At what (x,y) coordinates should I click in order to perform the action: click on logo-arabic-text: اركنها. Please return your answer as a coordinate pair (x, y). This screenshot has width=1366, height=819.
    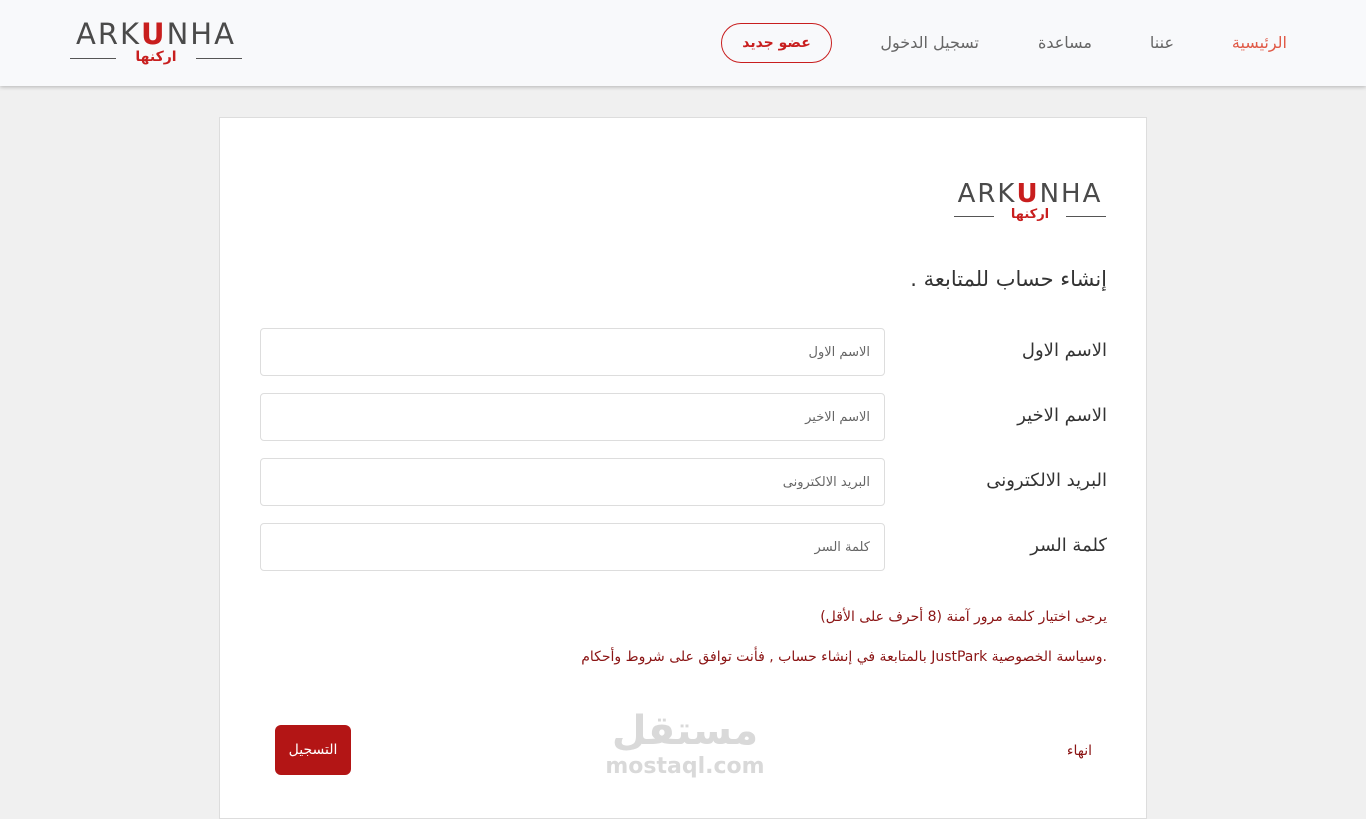
    Looking at the image, I should click on (156, 57).